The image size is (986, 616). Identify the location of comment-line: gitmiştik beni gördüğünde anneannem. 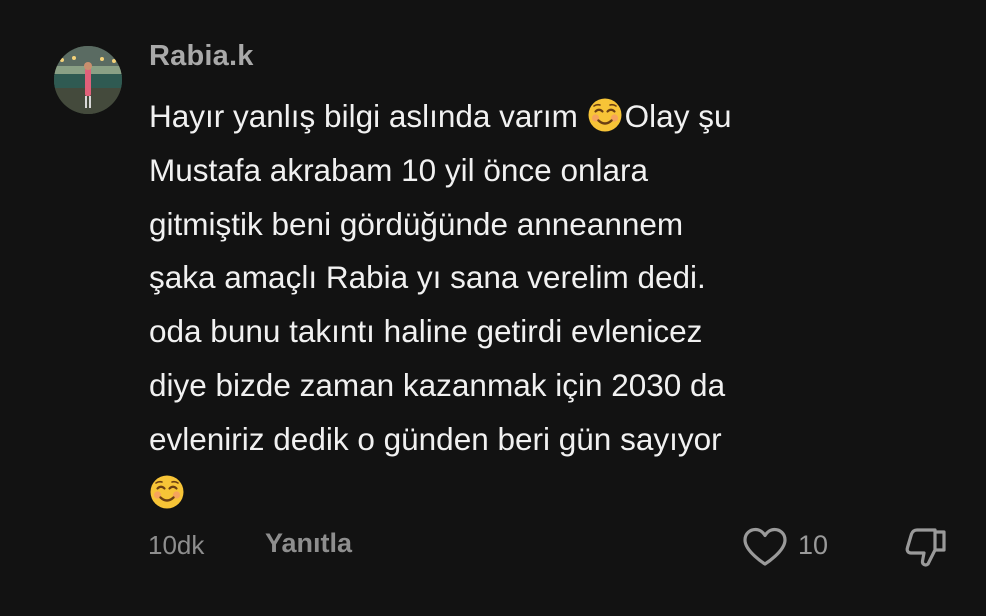
(416, 223).